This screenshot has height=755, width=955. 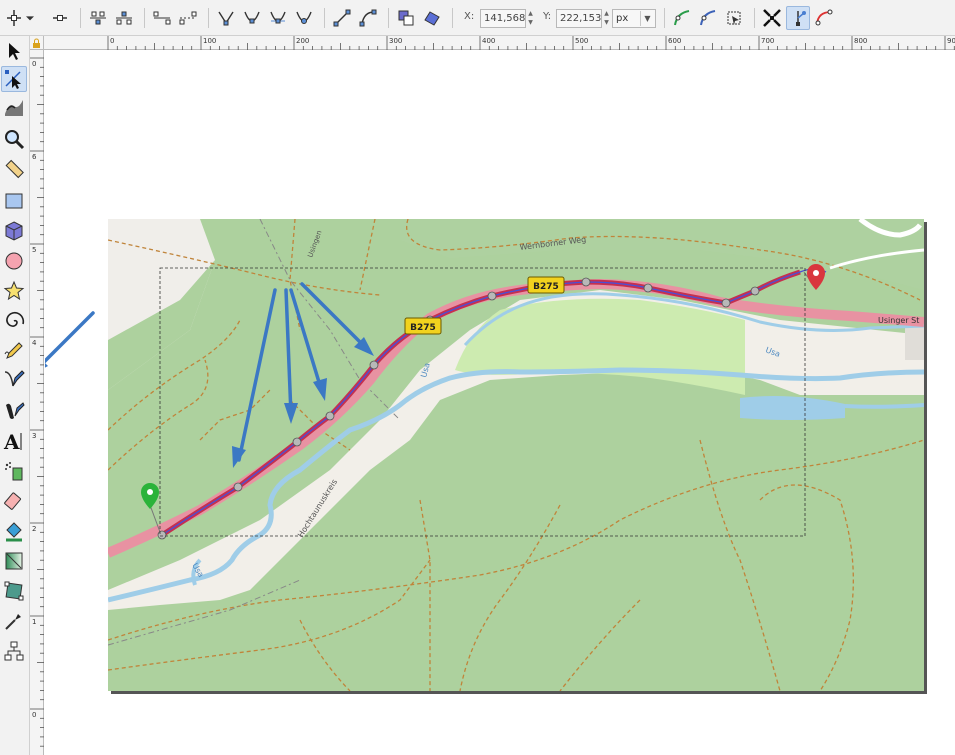 I want to click on show-bezier-path-icon, so click(x=824, y=18).